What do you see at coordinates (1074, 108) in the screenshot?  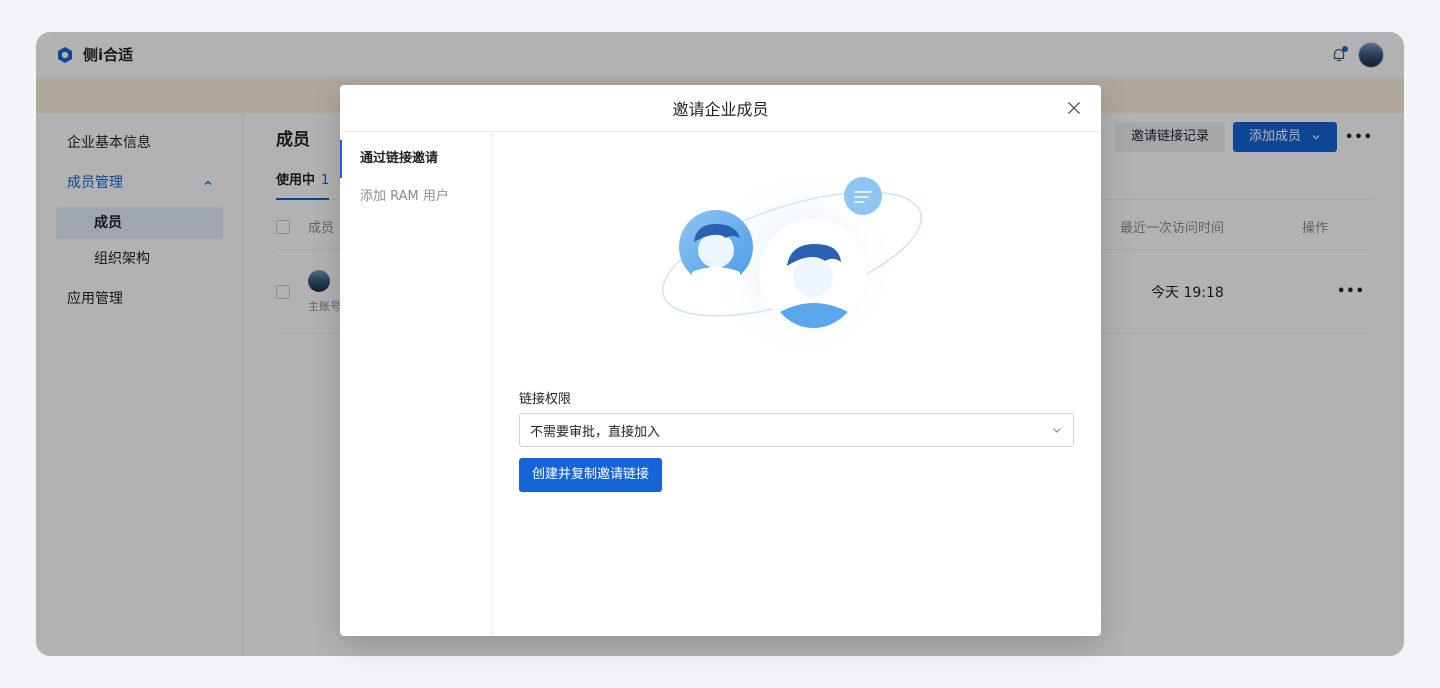 I see `close-icon` at bounding box center [1074, 108].